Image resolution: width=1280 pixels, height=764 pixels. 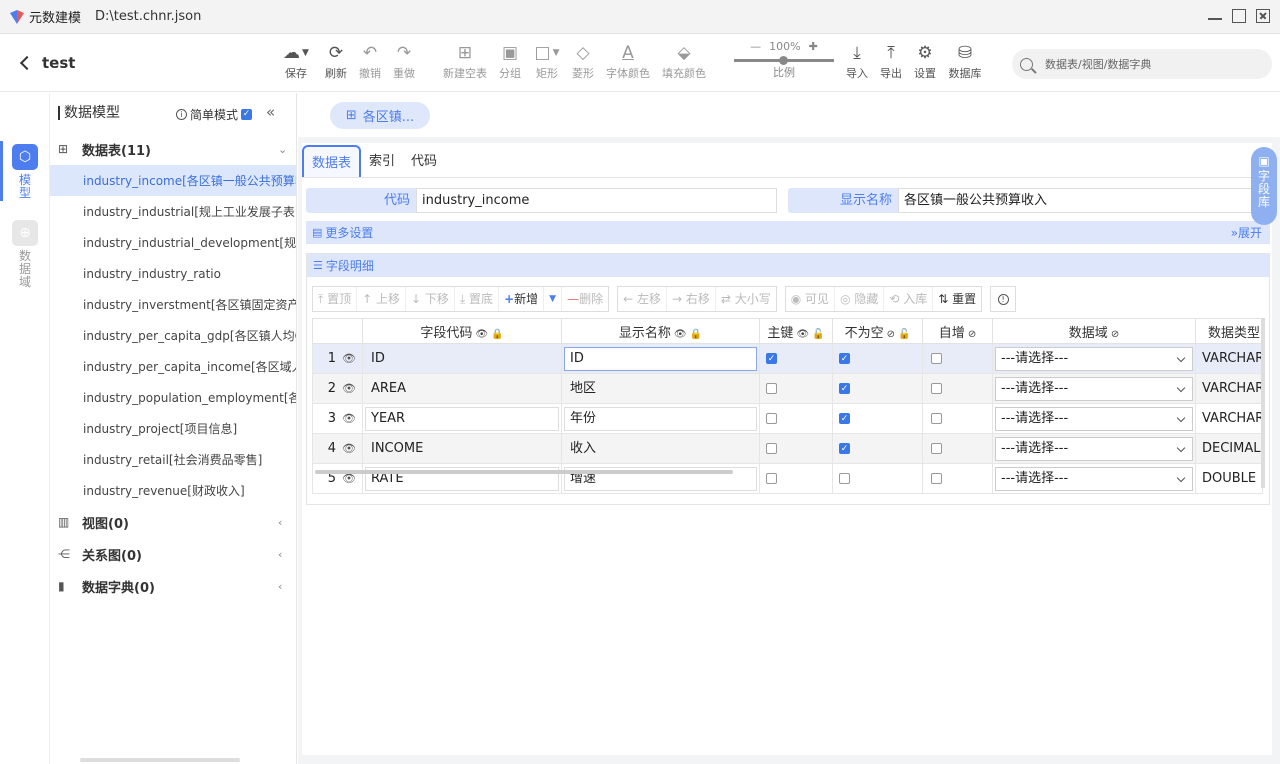 I want to click on table-row: 5 👁 RATE 增速 ---请选择--- DOUBLE, so click(x=787, y=478).